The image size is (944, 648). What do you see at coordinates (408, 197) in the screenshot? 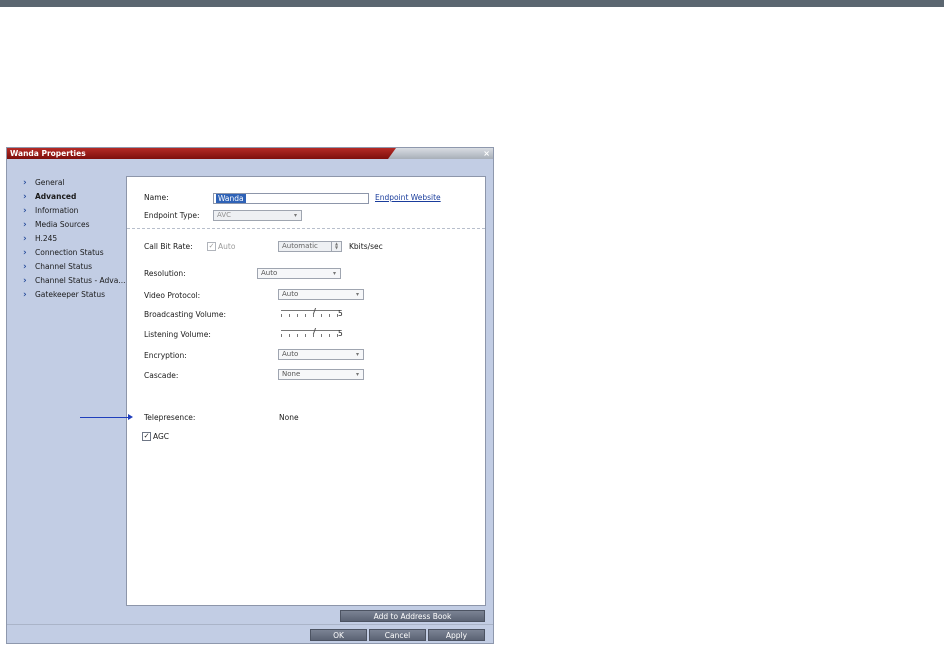
I see `endpoint-website-link: Endpoint Website` at bounding box center [408, 197].